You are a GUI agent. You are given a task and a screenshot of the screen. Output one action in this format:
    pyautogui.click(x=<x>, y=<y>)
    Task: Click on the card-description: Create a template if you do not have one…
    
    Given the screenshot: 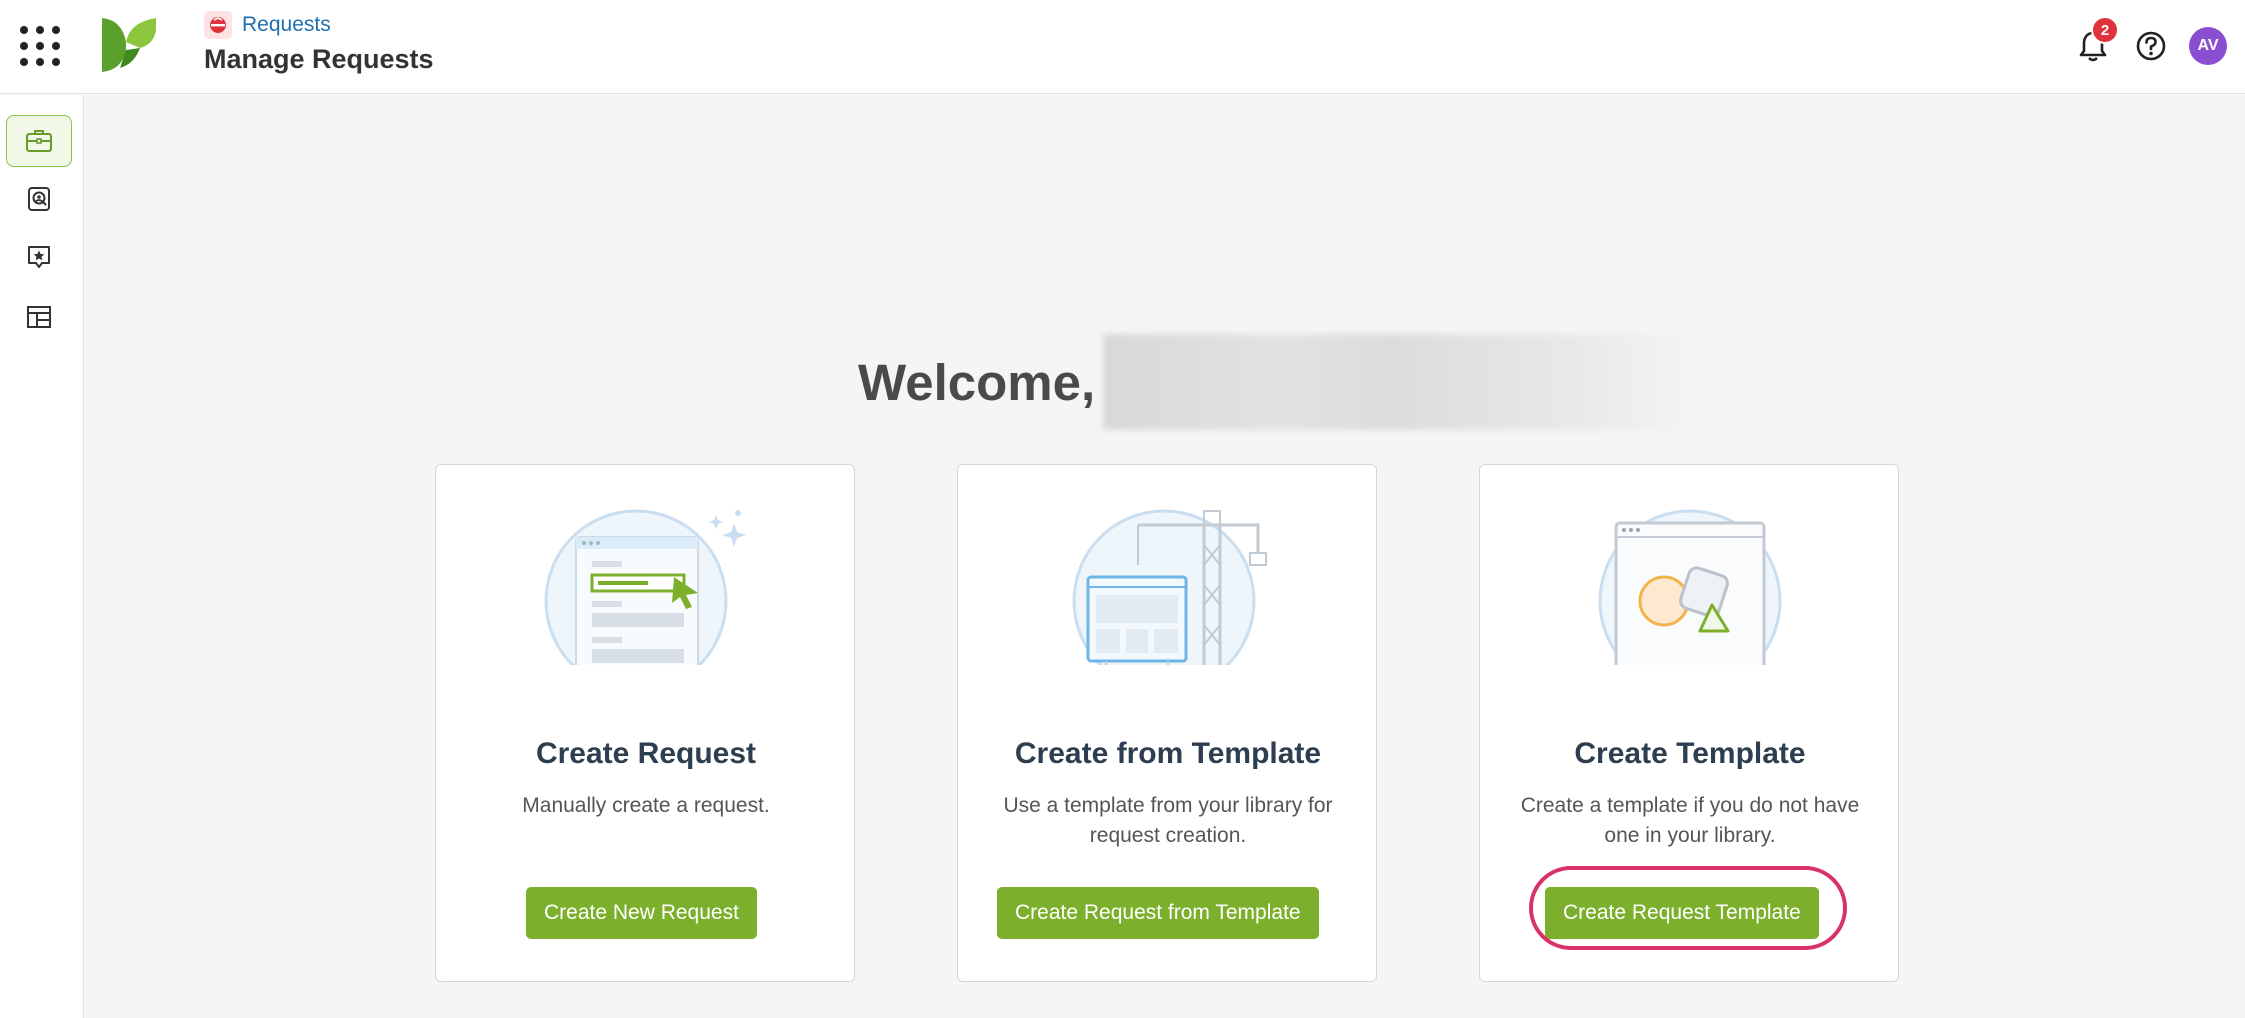 What is the action you would take?
    pyautogui.click(x=1690, y=820)
    